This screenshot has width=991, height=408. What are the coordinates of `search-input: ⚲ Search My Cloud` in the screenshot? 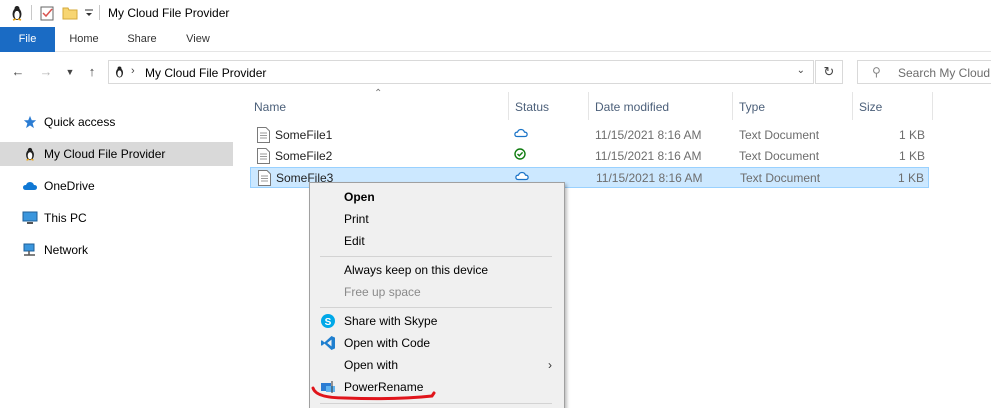 It's located at (924, 72).